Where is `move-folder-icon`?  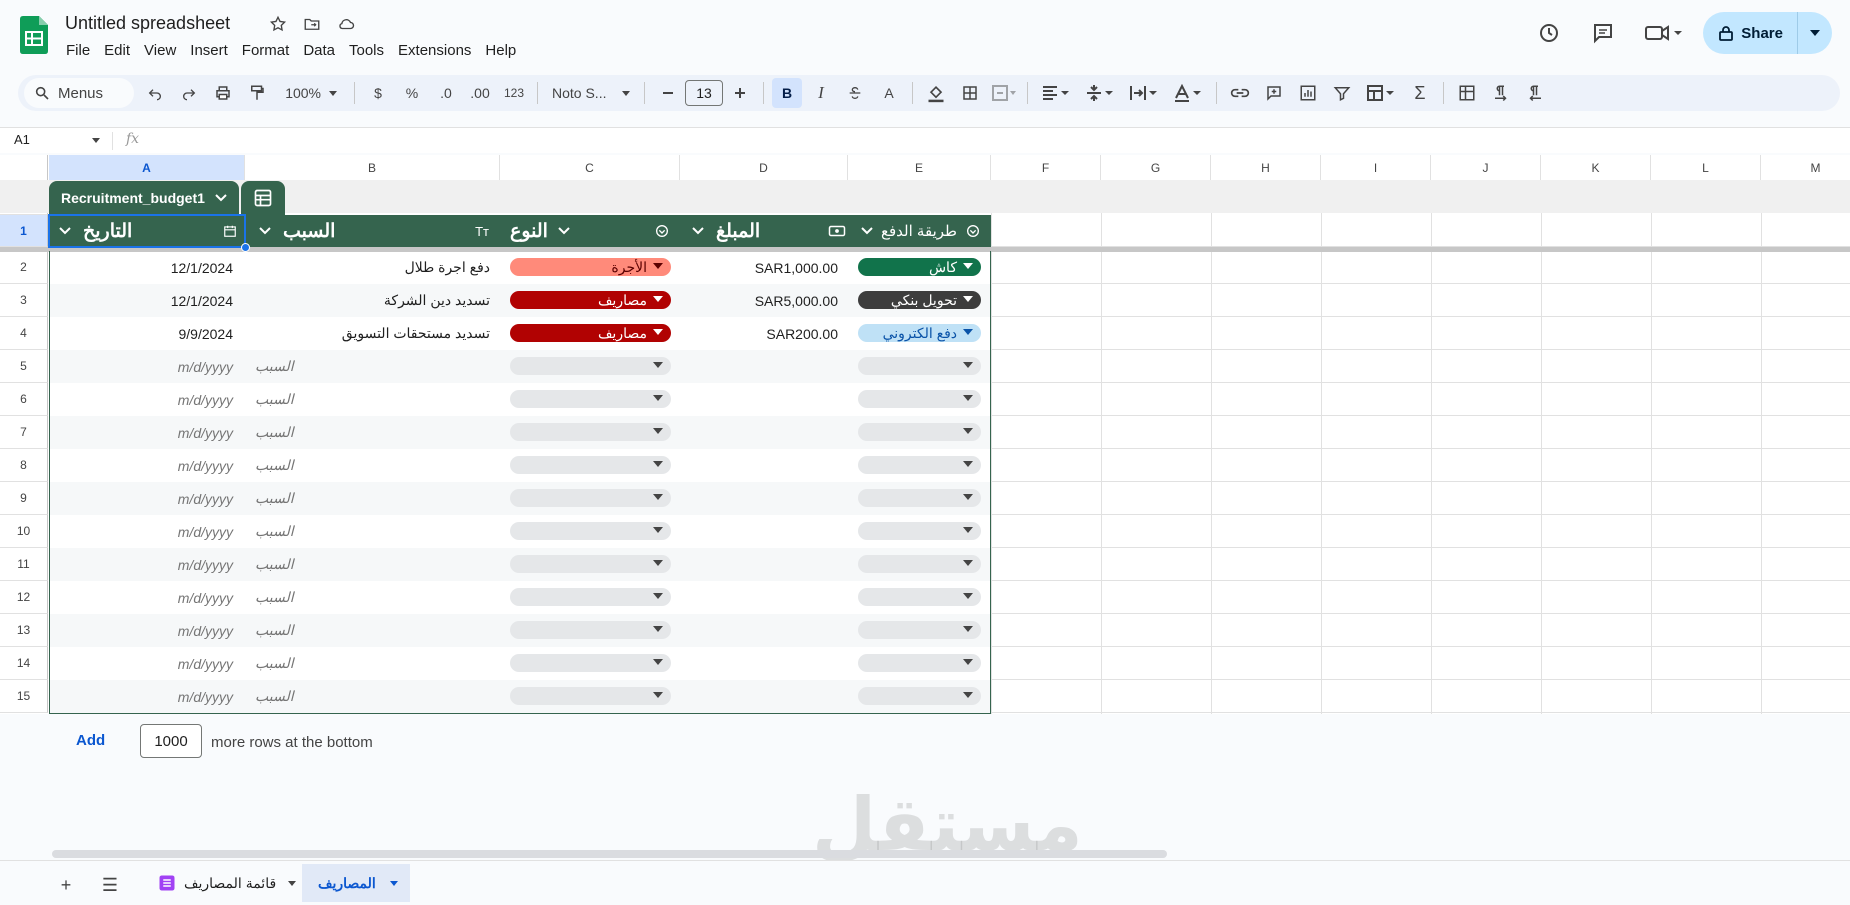 move-folder-icon is located at coordinates (312, 24).